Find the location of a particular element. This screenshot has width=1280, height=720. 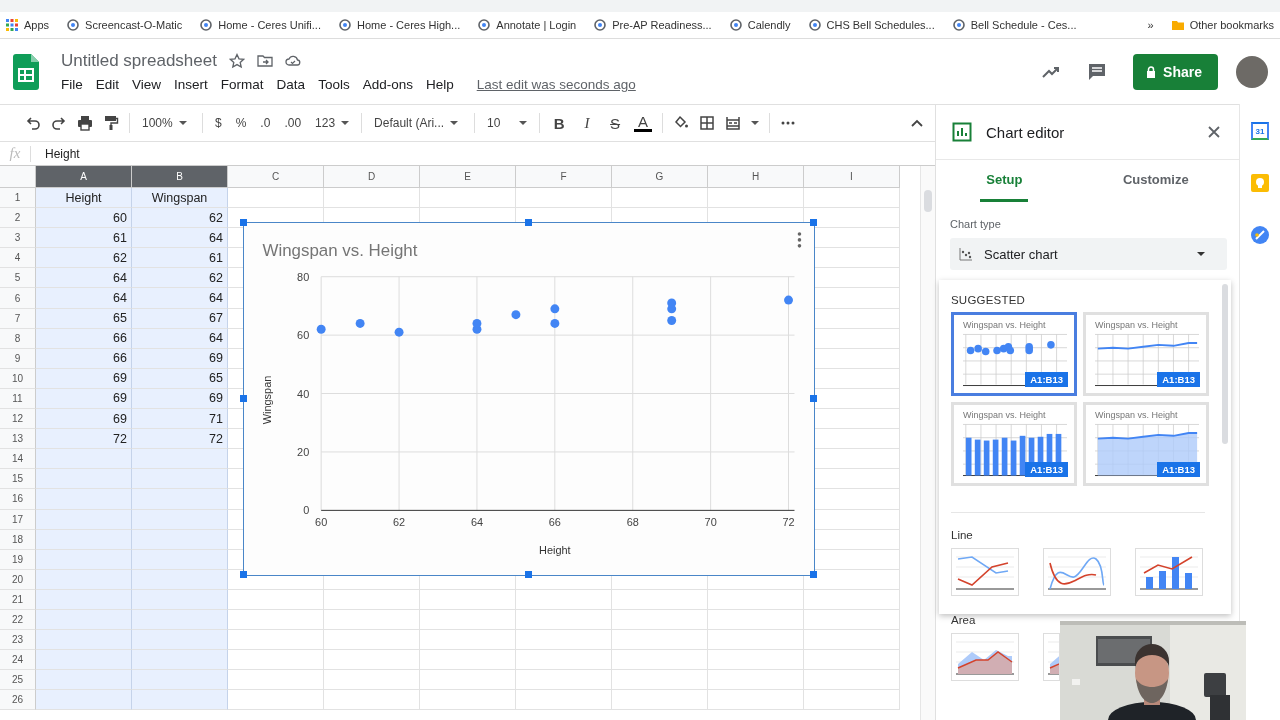

redo-icon is located at coordinates (59, 123).